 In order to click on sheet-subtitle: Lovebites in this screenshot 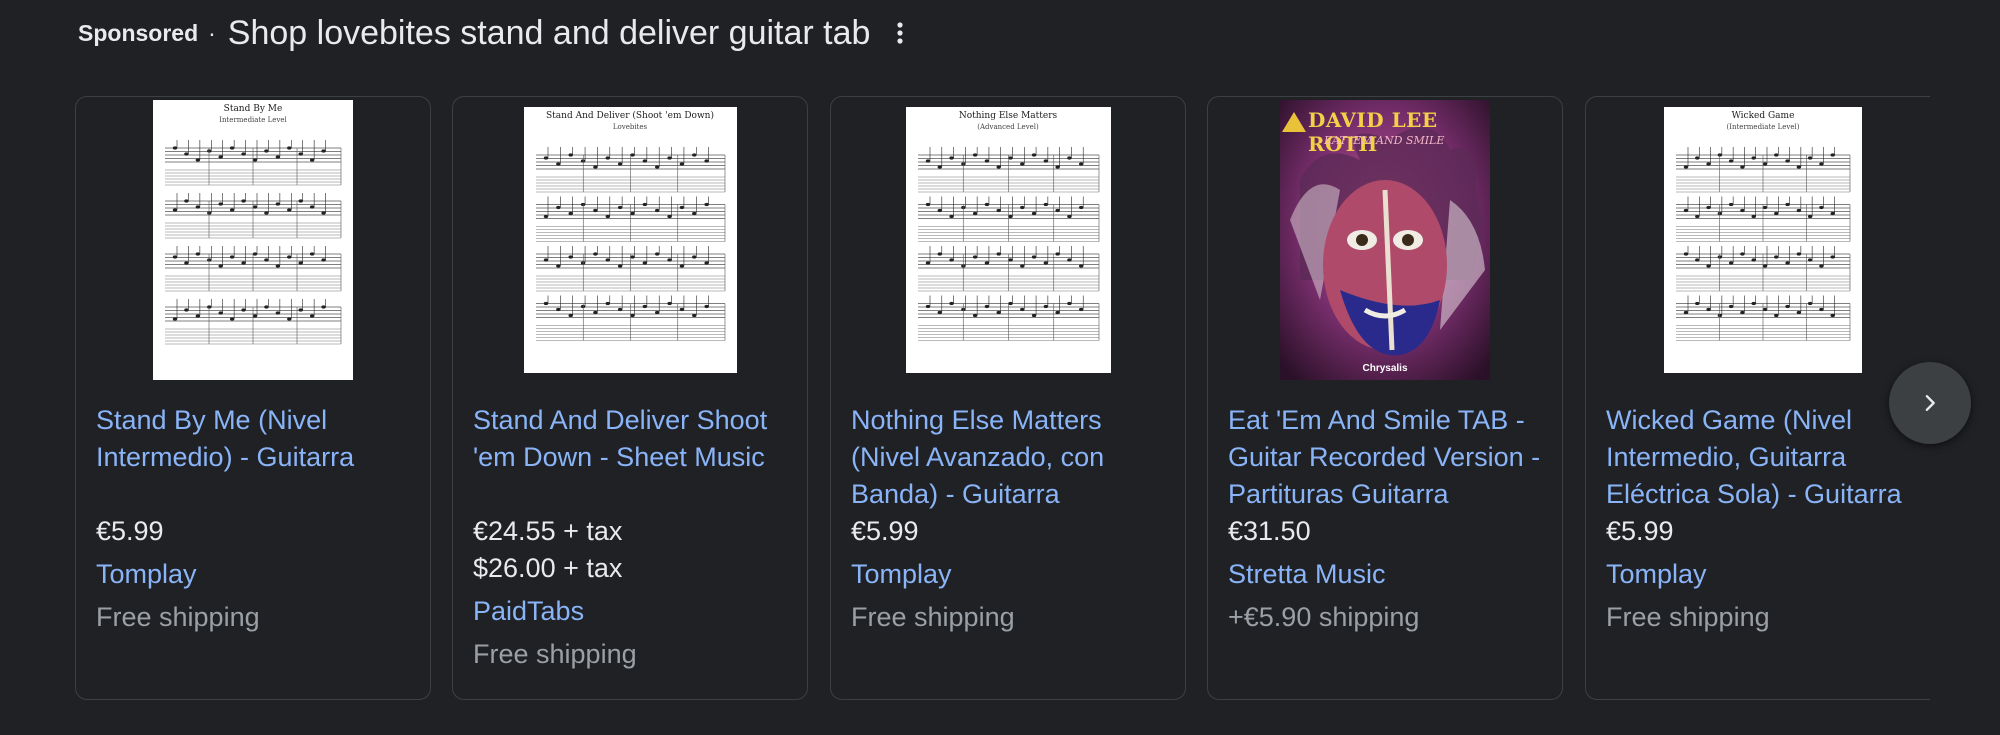, I will do `click(630, 126)`.